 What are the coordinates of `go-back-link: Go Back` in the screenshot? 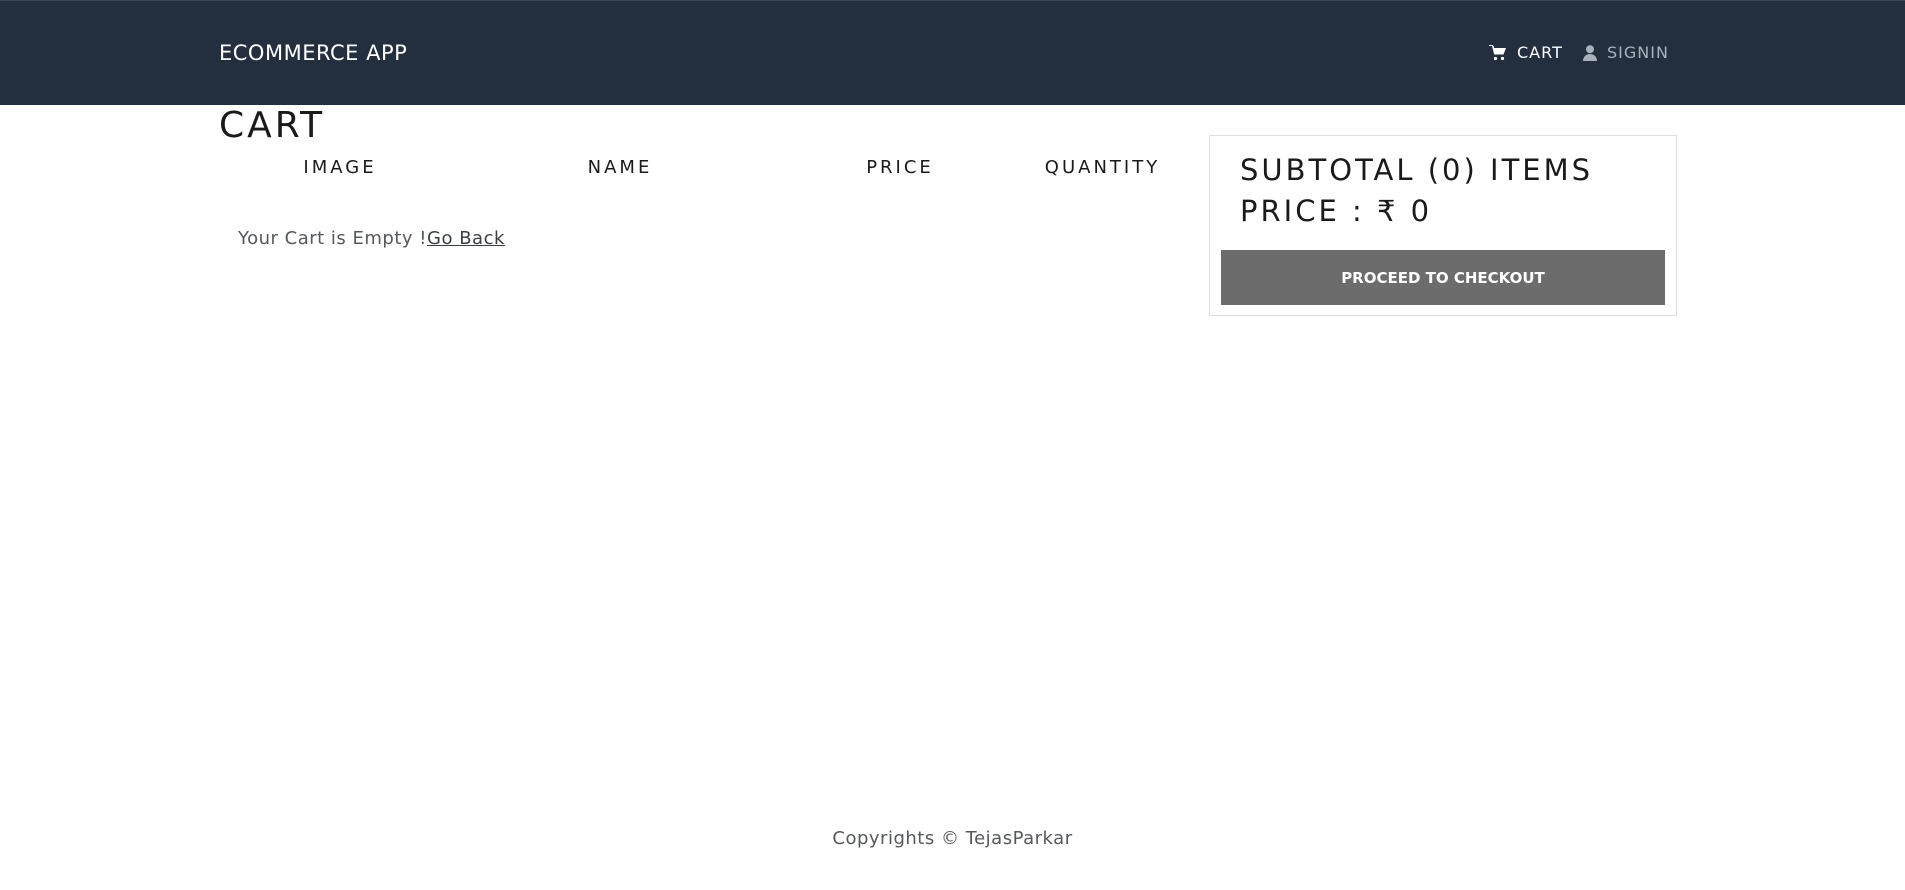 It's located at (466, 238).